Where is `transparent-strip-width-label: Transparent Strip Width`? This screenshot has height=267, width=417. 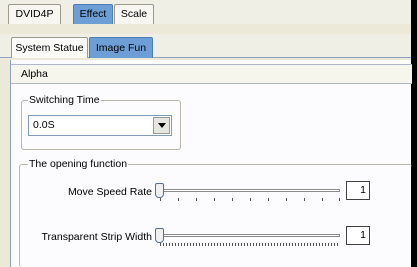
transparent-strip-width-label: Transparent Strip Width is located at coordinates (97, 237).